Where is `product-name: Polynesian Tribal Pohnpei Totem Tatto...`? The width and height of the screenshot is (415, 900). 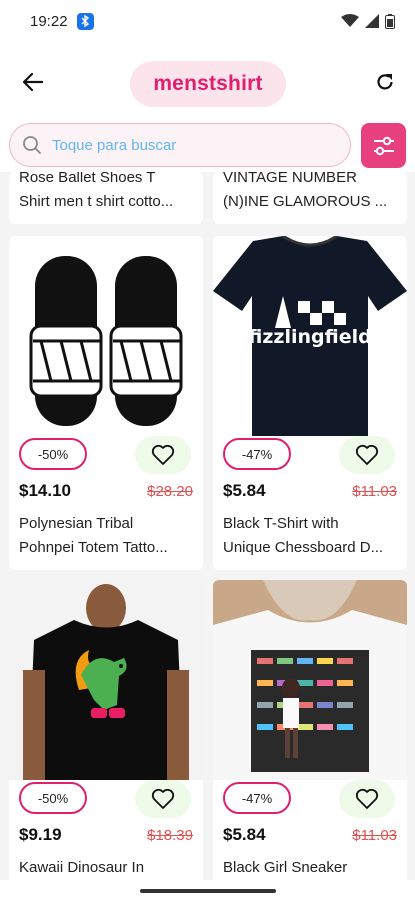
product-name: Polynesian Tribal Pohnpei Totem Tatto... is located at coordinates (93, 535).